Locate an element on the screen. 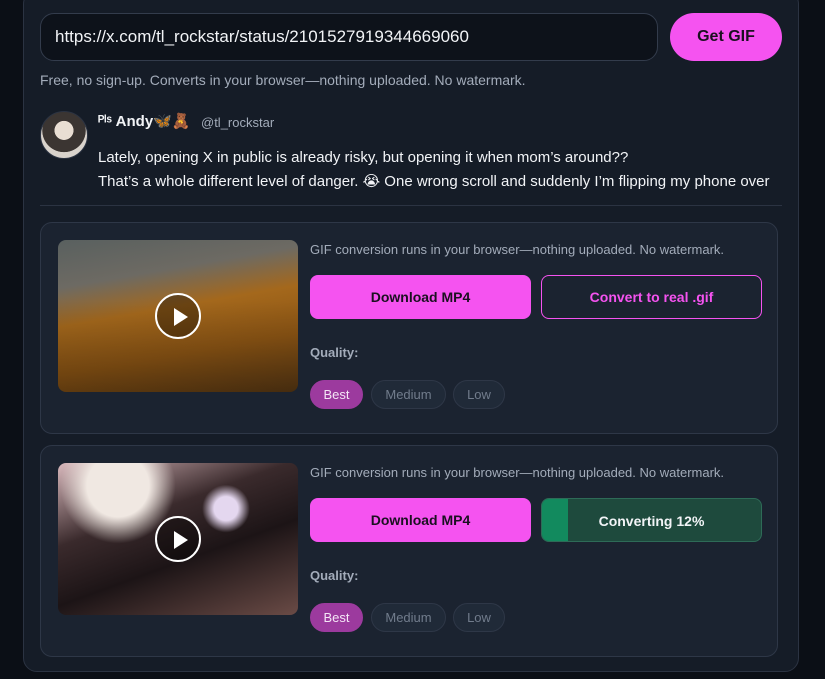 The width and height of the screenshot is (825, 679). author-handle: @tl_rockstar is located at coordinates (238, 122).